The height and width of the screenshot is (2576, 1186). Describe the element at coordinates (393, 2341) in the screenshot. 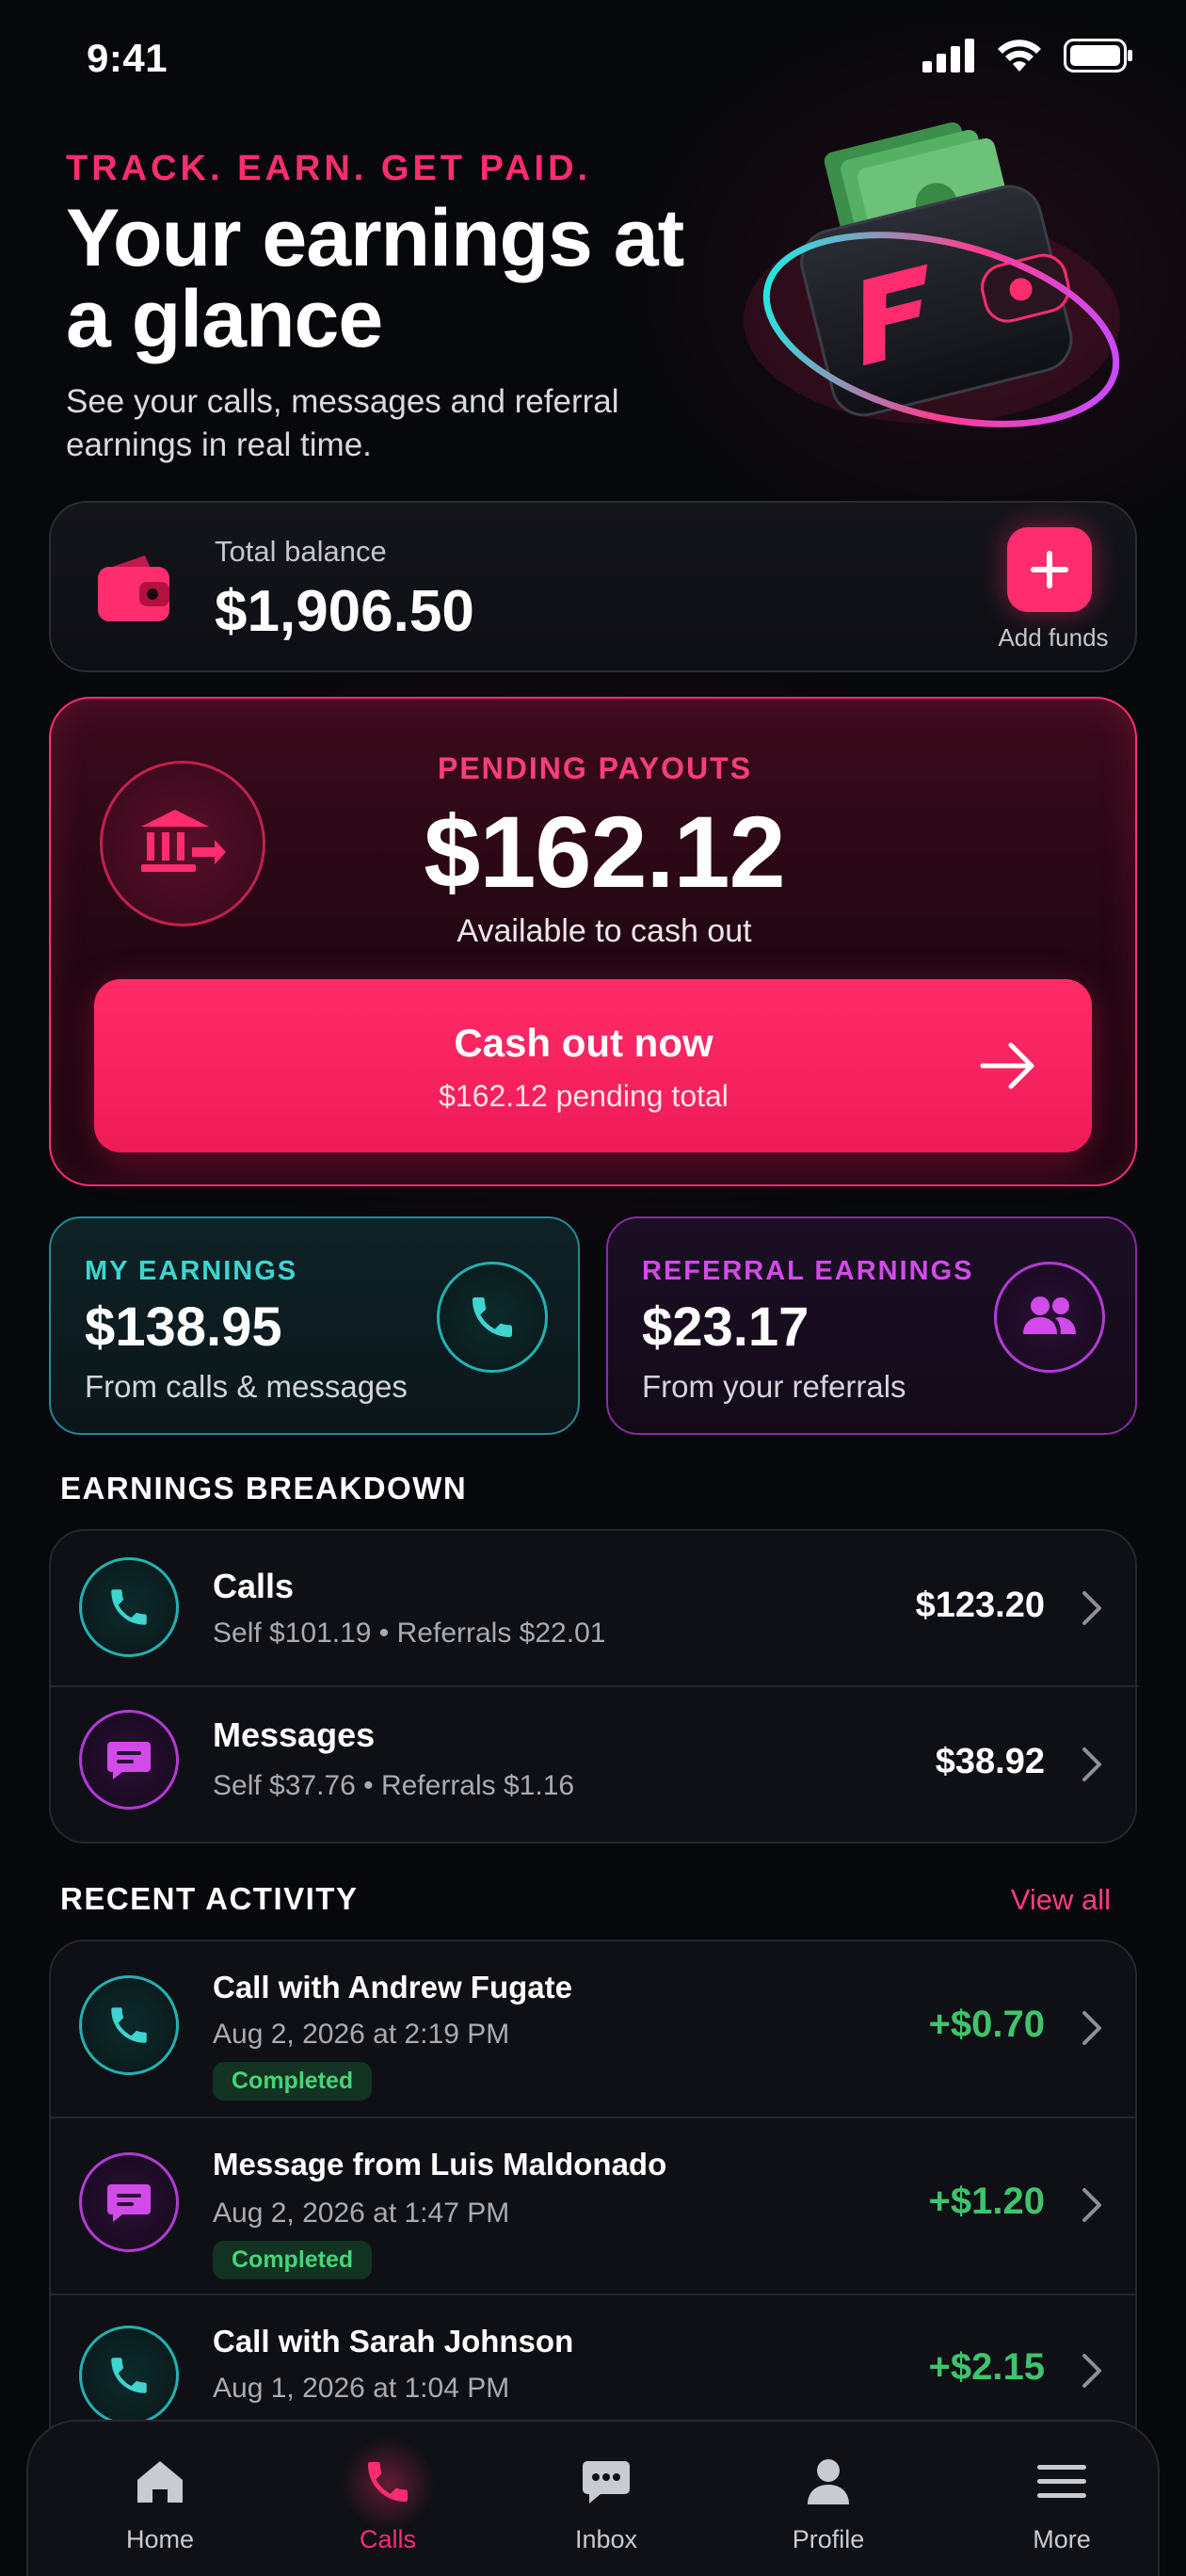

I see `activity-title: Call with Sarah Johnson` at that location.